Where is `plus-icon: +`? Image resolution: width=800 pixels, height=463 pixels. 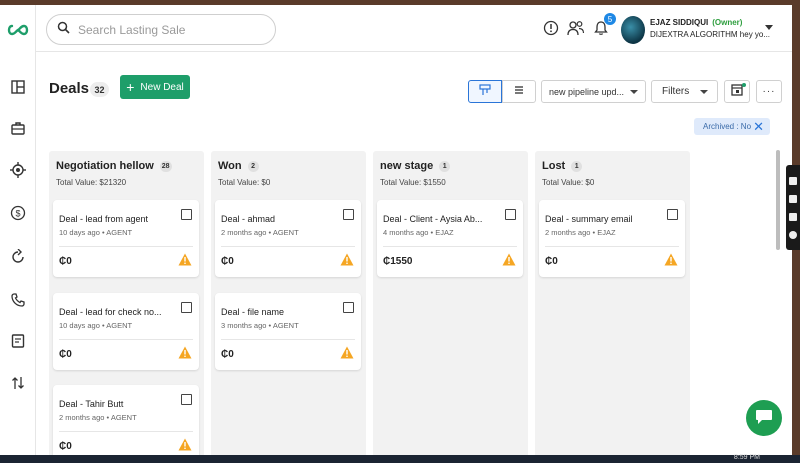
plus-icon: + is located at coordinates (130, 87).